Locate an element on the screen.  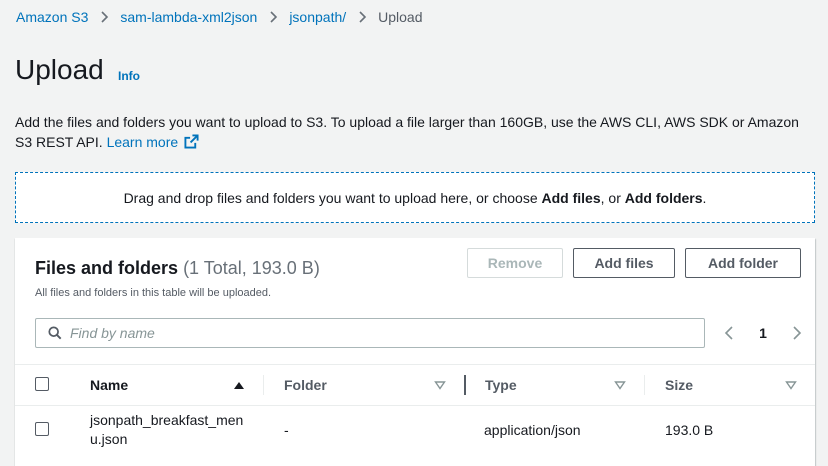
dropzone-middle: , or is located at coordinates (612, 197).